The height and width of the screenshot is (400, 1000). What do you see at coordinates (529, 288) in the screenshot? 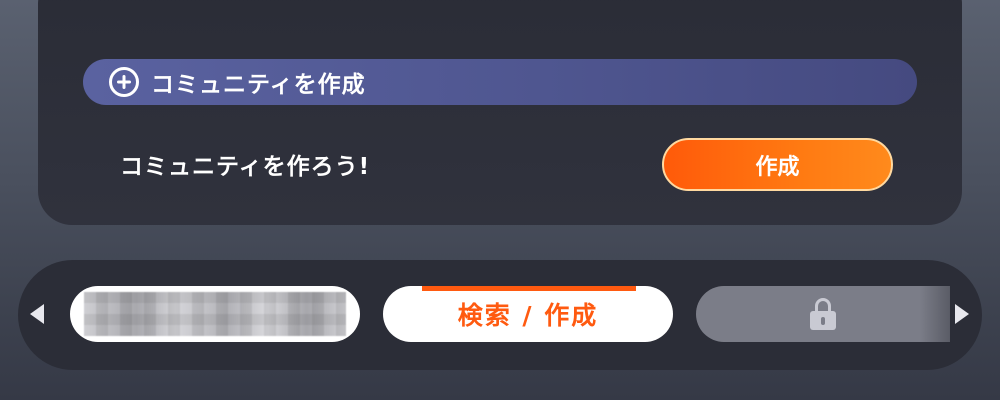
I see `active-tab-indicator` at bounding box center [529, 288].